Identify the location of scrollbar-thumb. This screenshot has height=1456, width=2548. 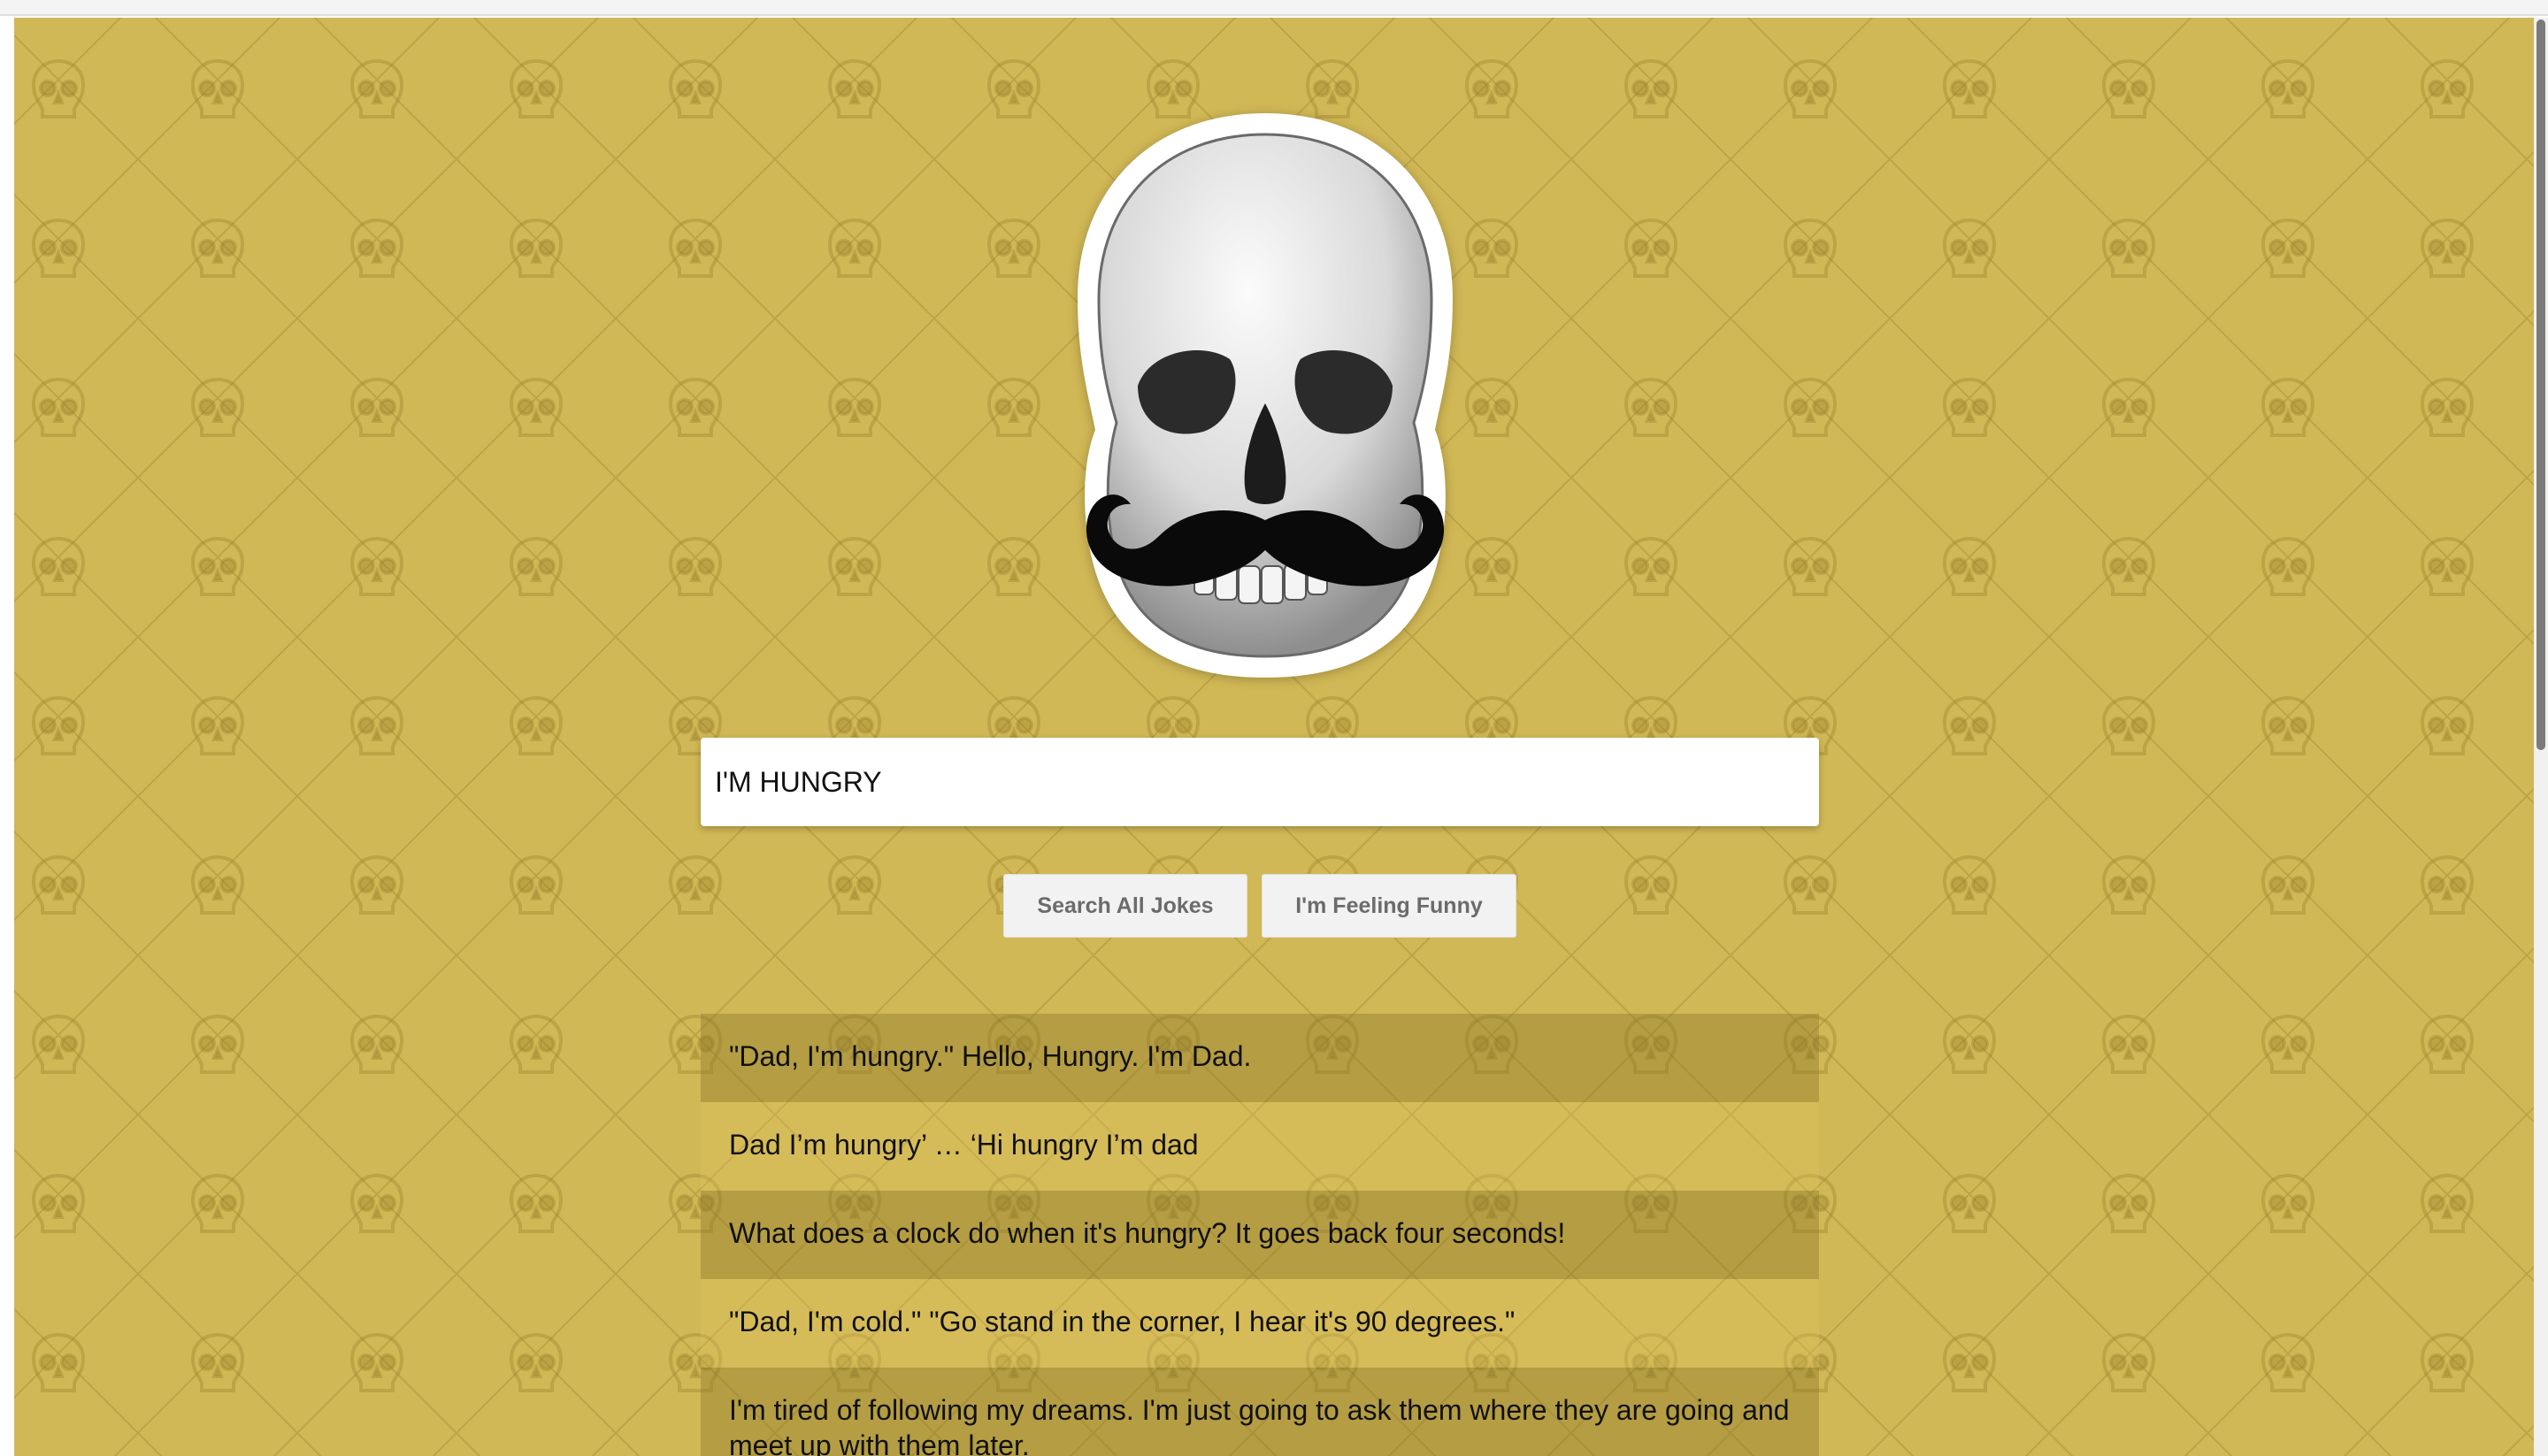
(2540, 384).